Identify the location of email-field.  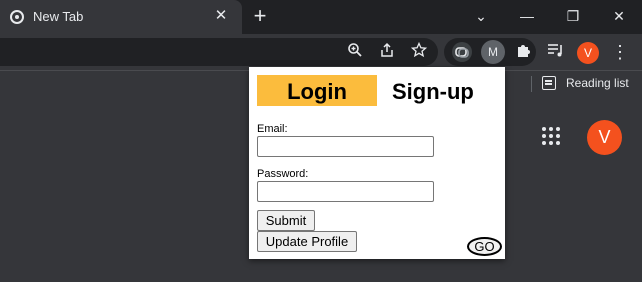
(345, 146).